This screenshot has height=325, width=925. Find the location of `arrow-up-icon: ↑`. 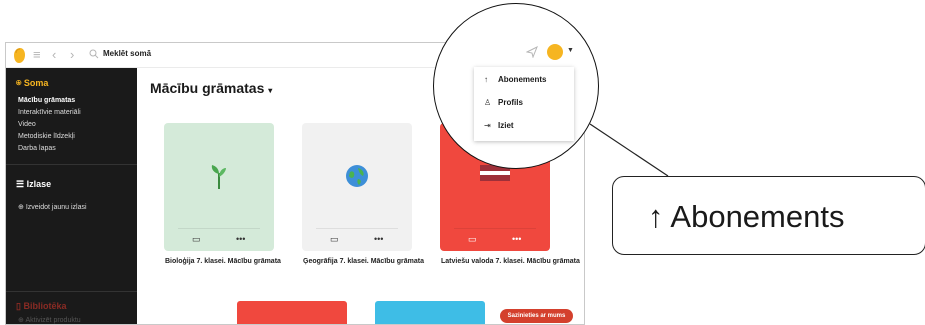

arrow-up-icon: ↑ is located at coordinates (656, 216).